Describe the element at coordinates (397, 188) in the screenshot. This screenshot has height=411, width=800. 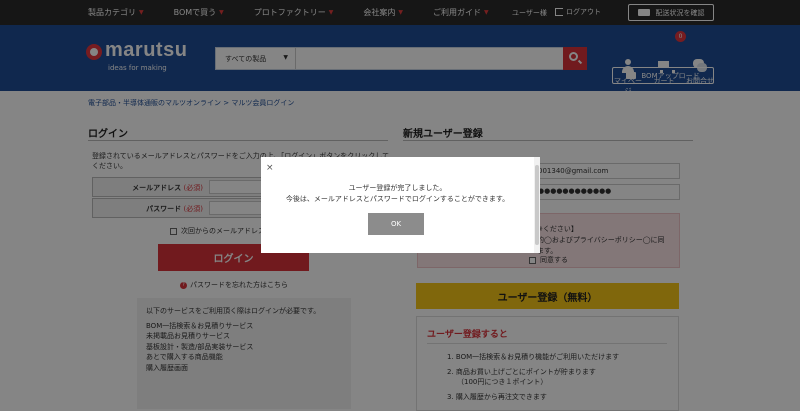
I see `dialog-message: ユーザー登録が完了しました。` at that location.